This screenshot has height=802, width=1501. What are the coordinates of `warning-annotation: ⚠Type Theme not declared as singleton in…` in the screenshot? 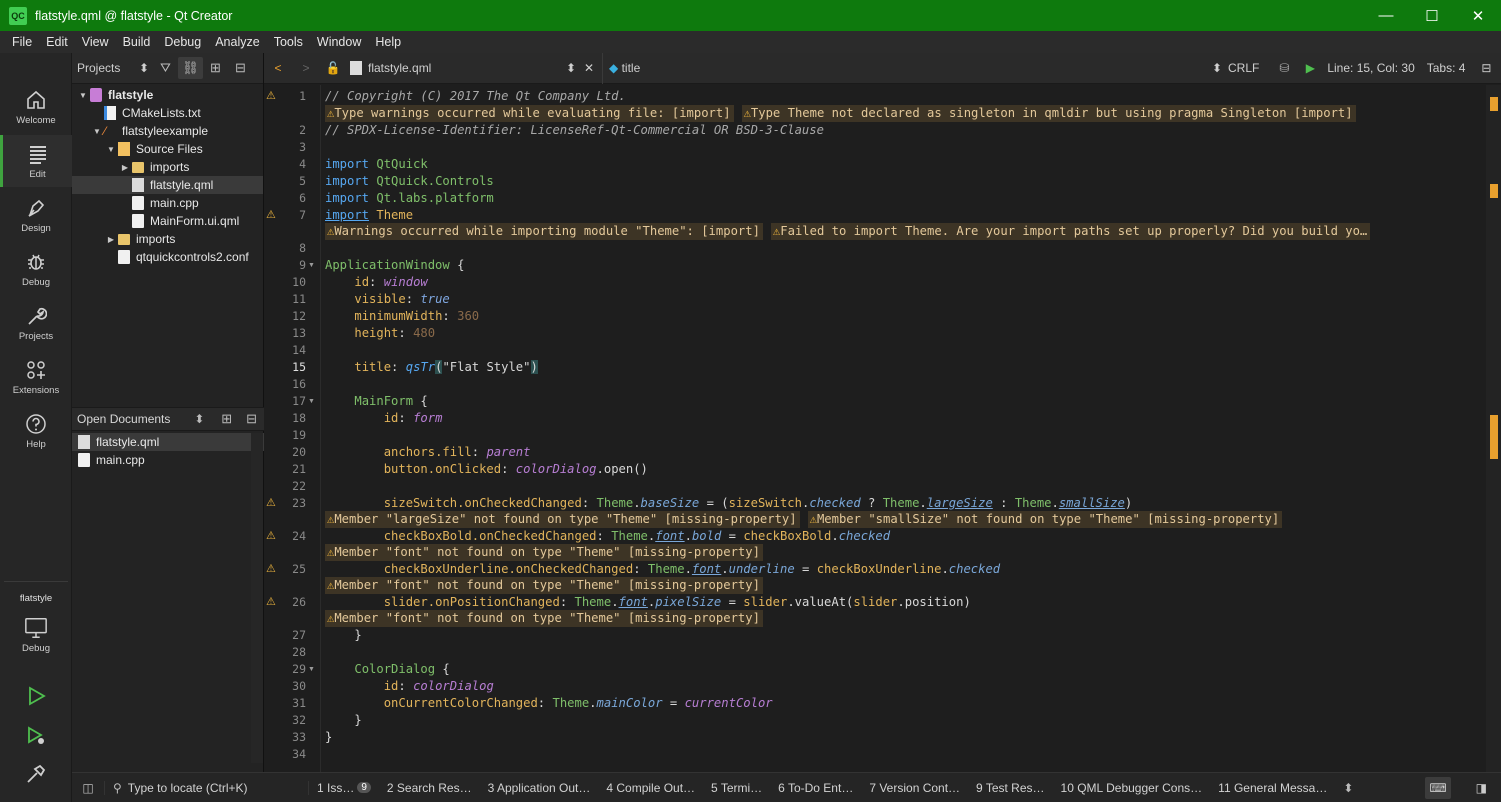 It's located at (1048, 113).